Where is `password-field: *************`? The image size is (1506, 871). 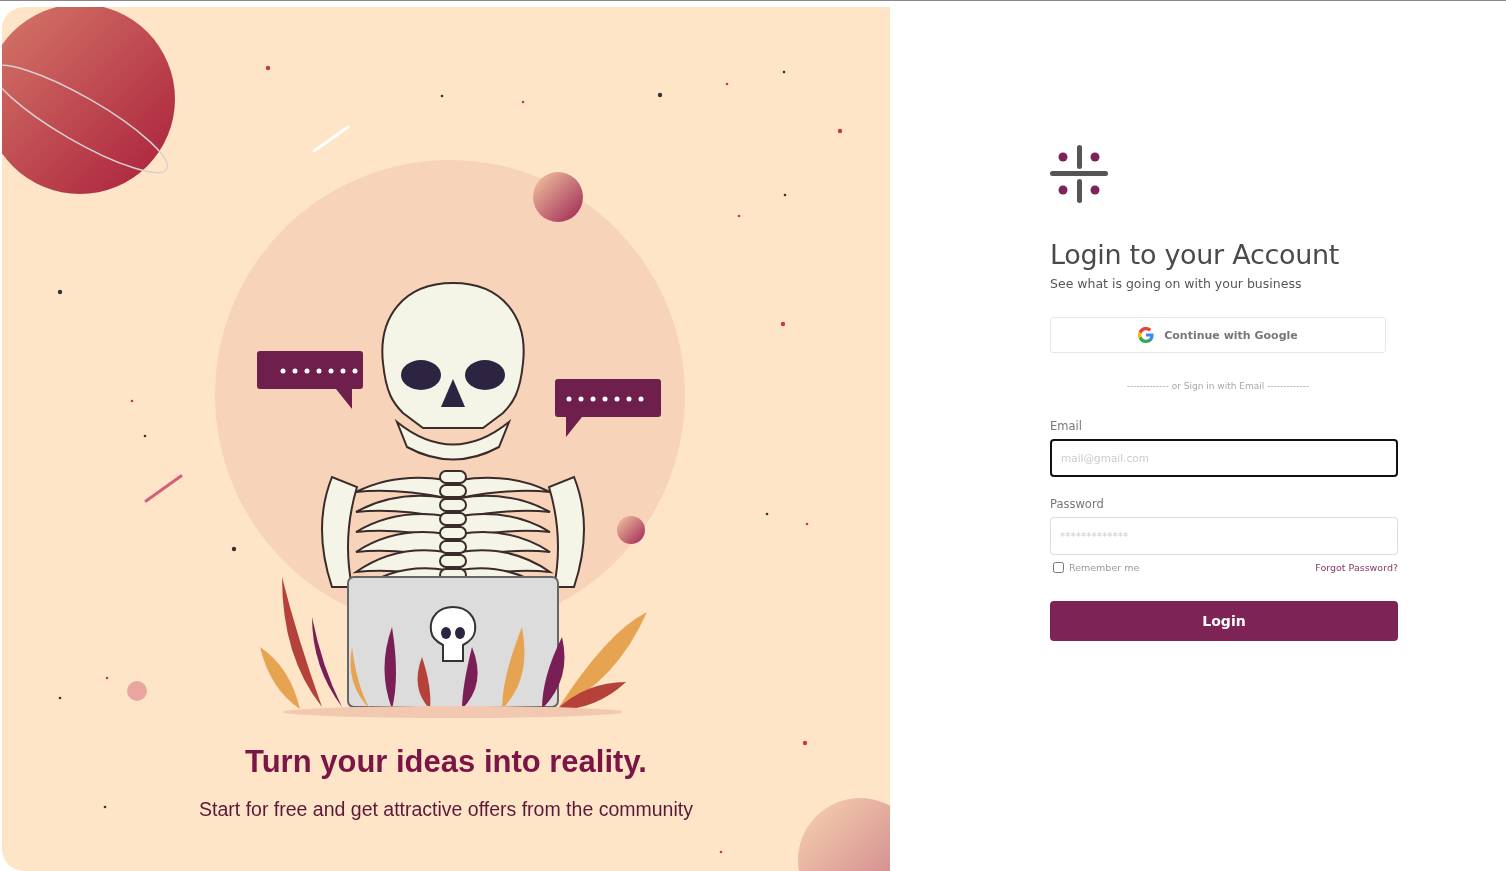 password-field: ************* is located at coordinates (1224, 536).